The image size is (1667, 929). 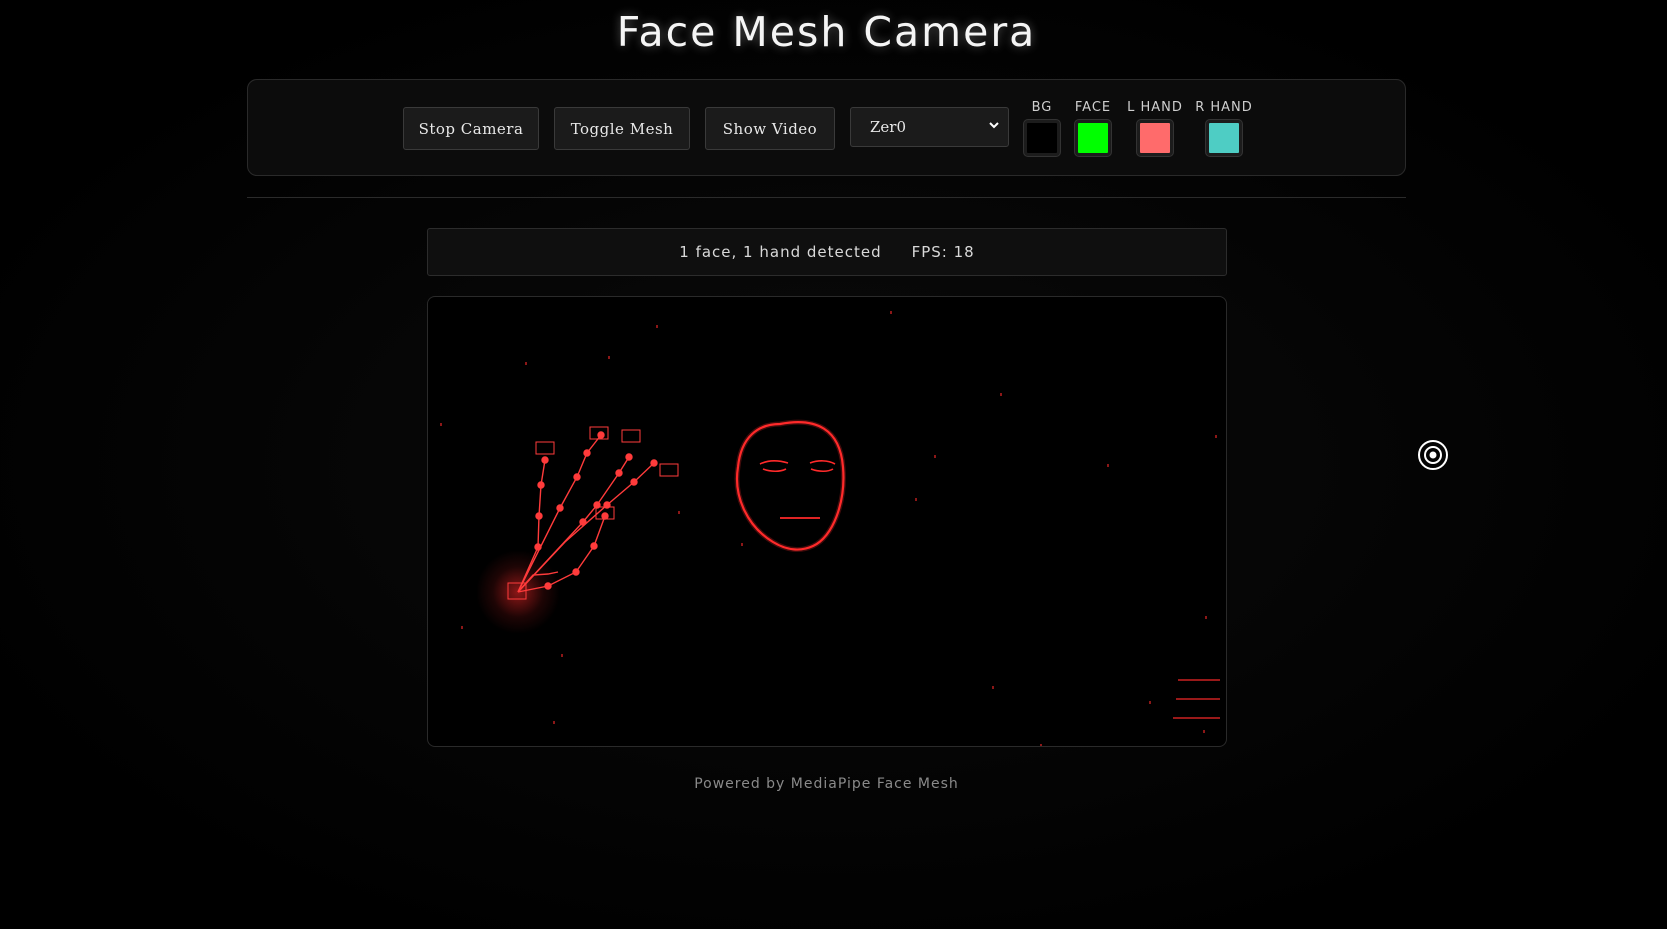 What do you see at coordinates (826, 197) in the screenshot?
I see `divider` at bounding box center [826, 197].